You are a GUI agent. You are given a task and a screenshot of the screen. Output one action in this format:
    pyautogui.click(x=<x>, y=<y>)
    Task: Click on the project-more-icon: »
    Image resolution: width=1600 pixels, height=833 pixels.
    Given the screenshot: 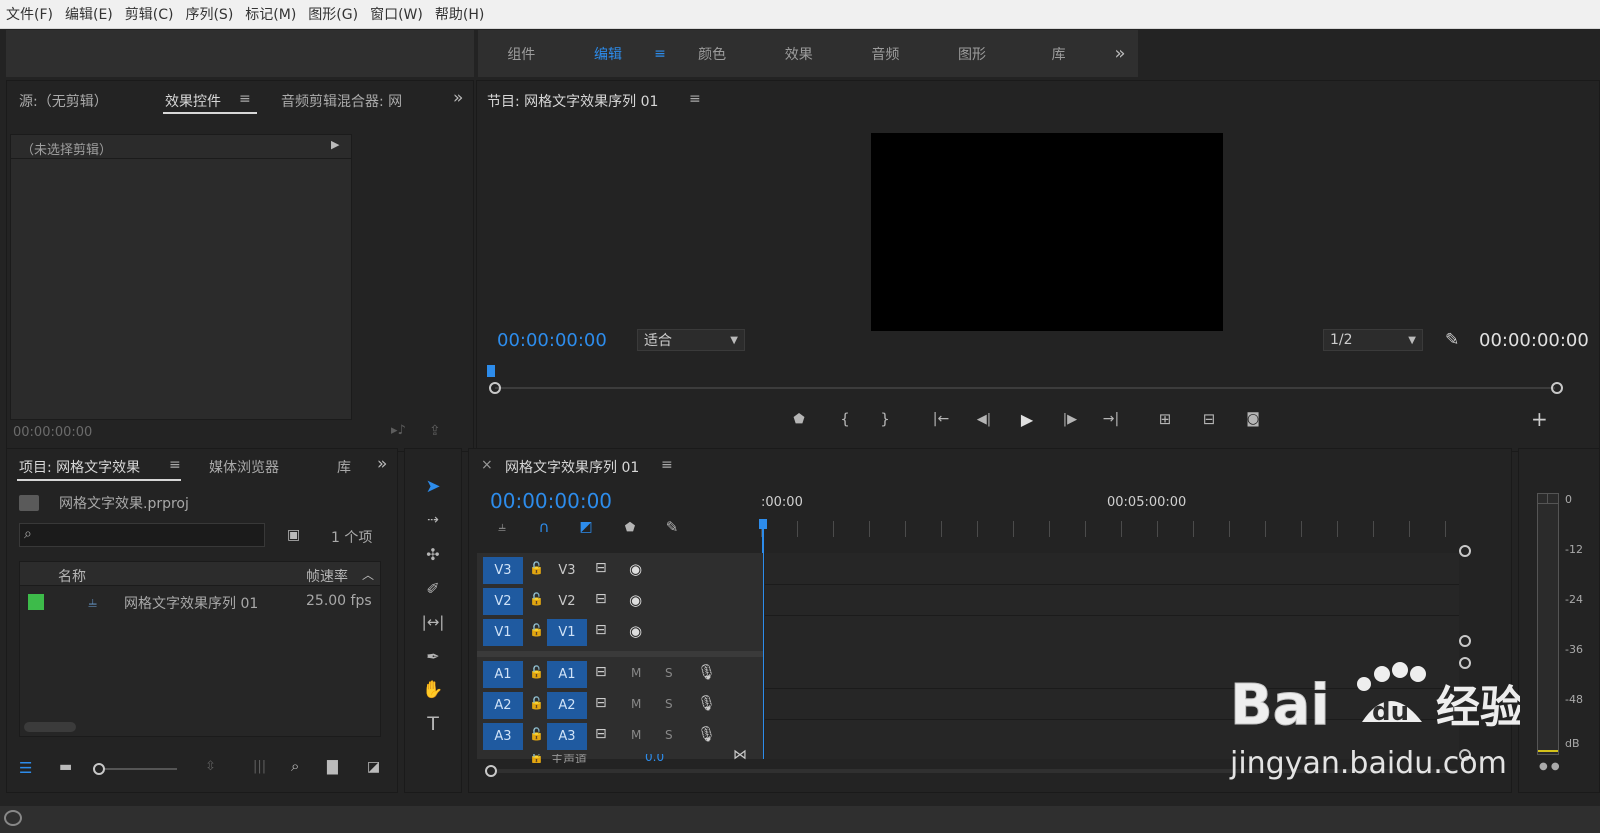 What is the action you would take?
    pyautogui.click(x=382, y=464)
    